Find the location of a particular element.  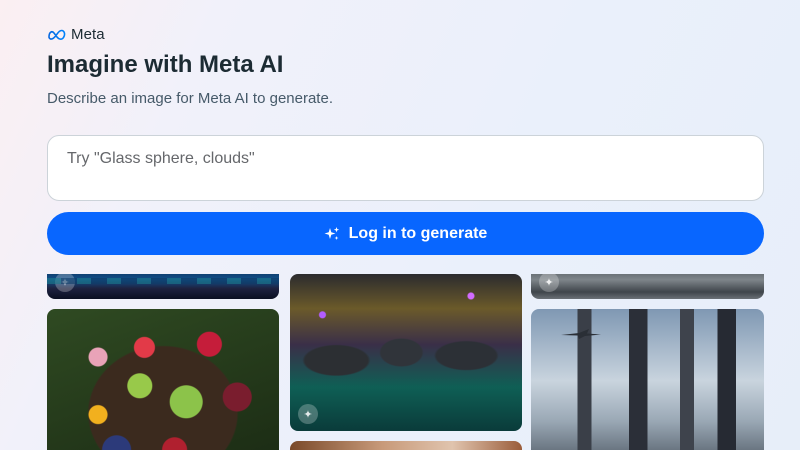

fruit-platter-image is located at coordinates (163, 379).